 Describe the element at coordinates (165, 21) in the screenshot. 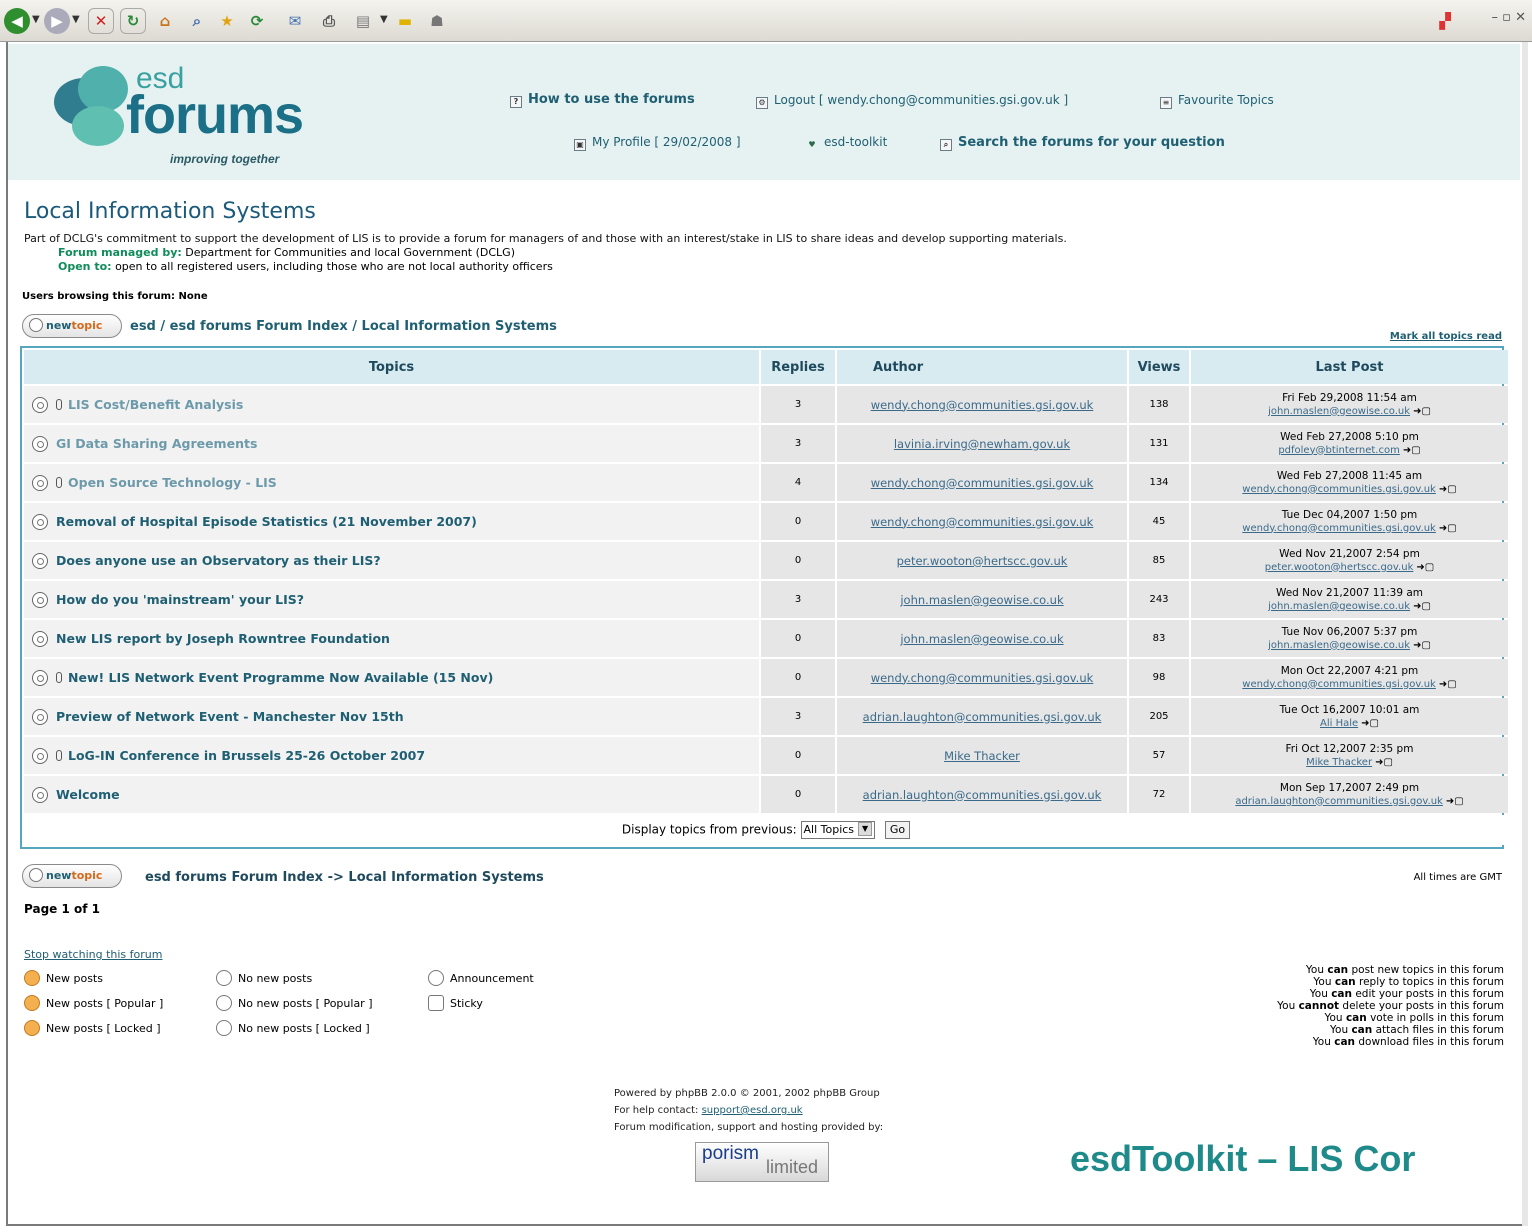

I see `home-icon: ⌂` at that location.